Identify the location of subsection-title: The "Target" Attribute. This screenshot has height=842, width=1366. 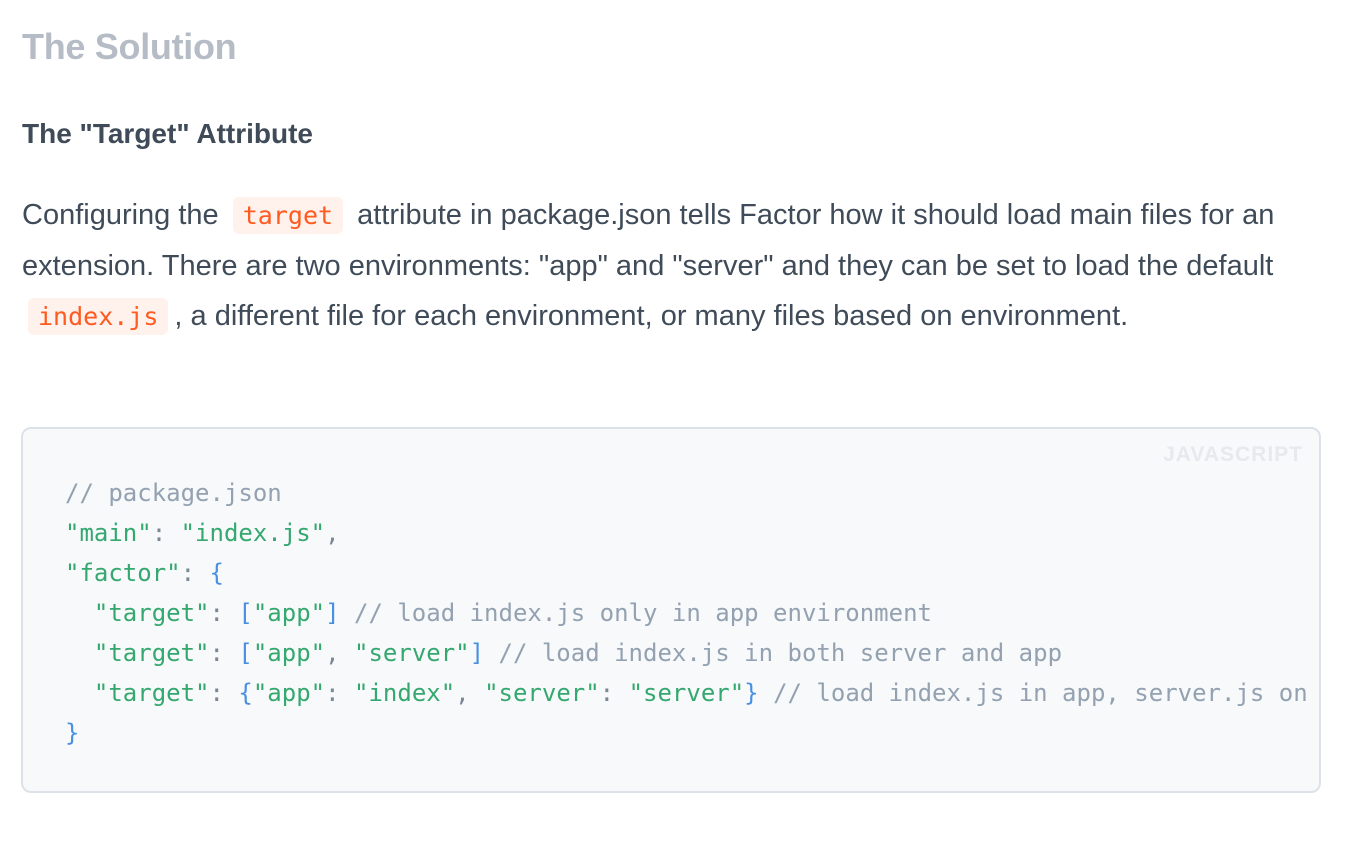
(167, 133).